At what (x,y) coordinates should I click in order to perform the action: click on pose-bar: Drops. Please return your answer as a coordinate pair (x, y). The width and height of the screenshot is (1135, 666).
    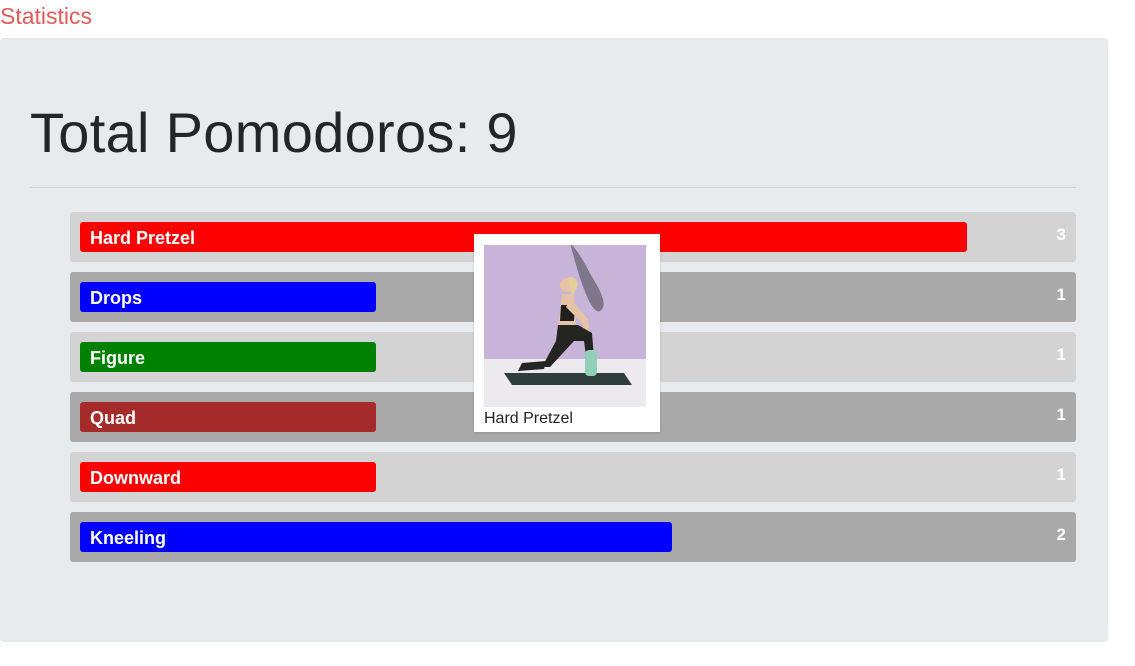
    Looking at the image, I should click on (228, 297).